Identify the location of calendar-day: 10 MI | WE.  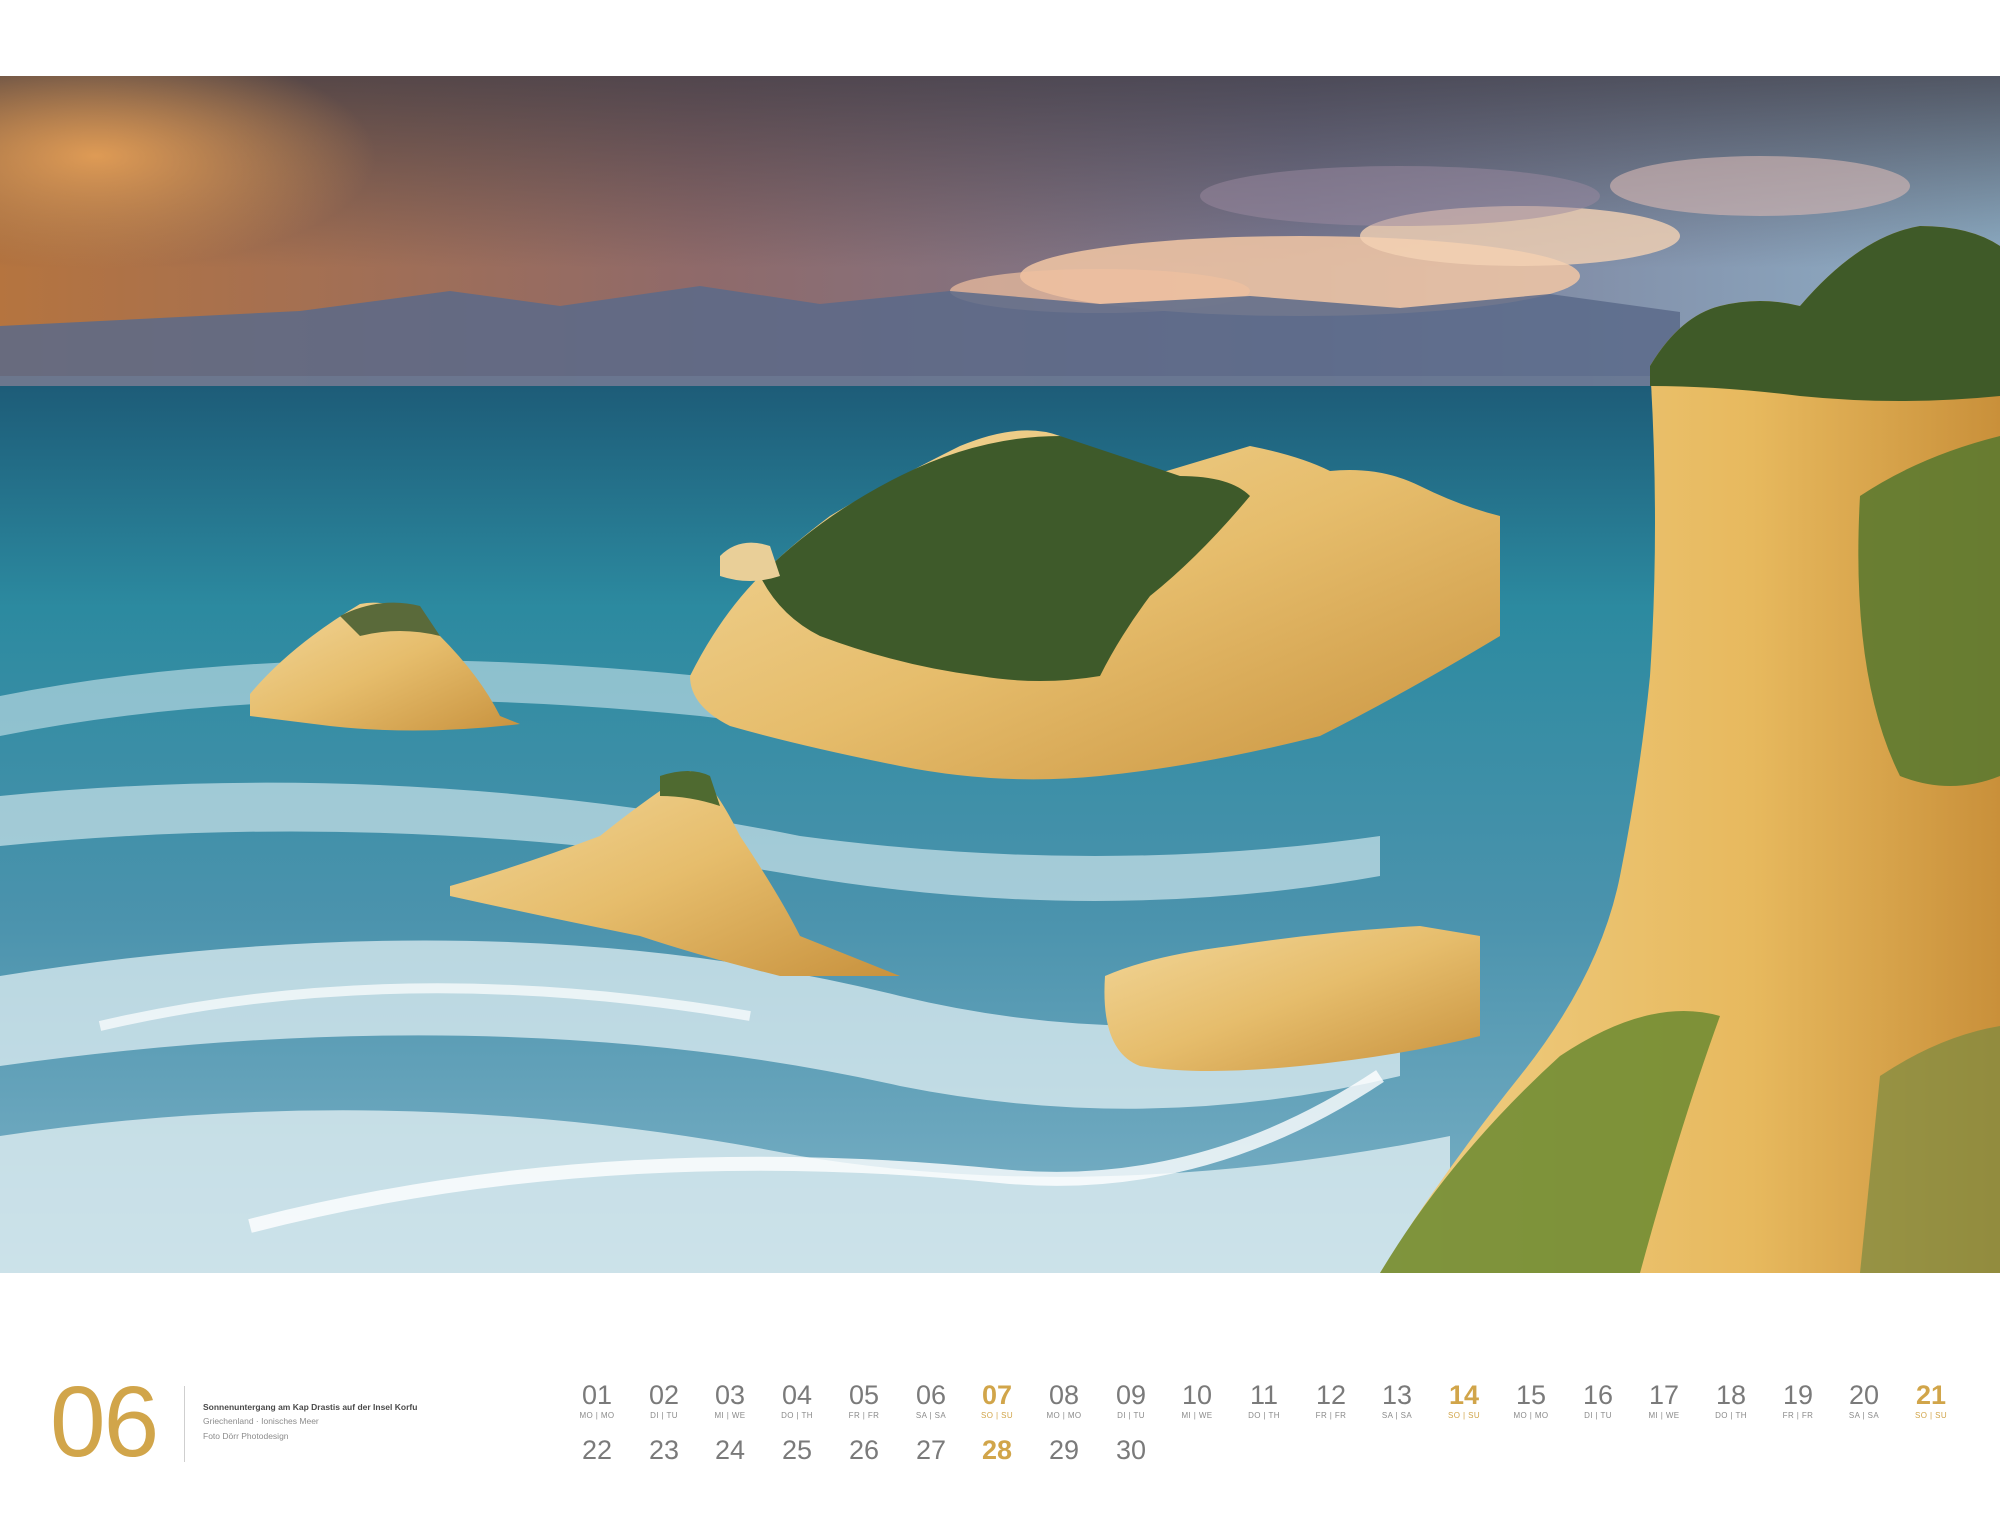
(1197, 1401).